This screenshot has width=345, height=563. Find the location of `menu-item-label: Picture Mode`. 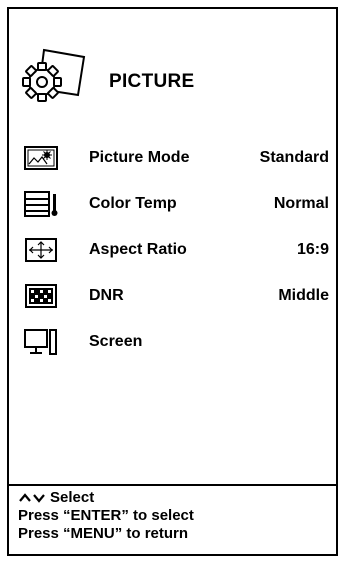

menu-item-label: Picture Mode is located at coordinates (139, 157).